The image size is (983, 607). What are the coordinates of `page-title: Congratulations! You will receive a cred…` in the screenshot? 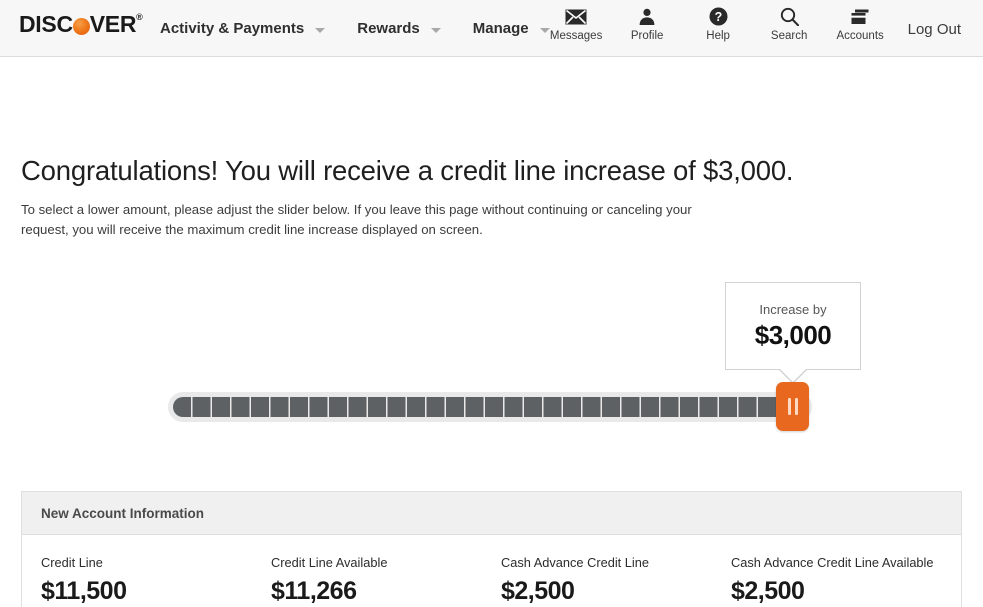 It's located at (407, 171).